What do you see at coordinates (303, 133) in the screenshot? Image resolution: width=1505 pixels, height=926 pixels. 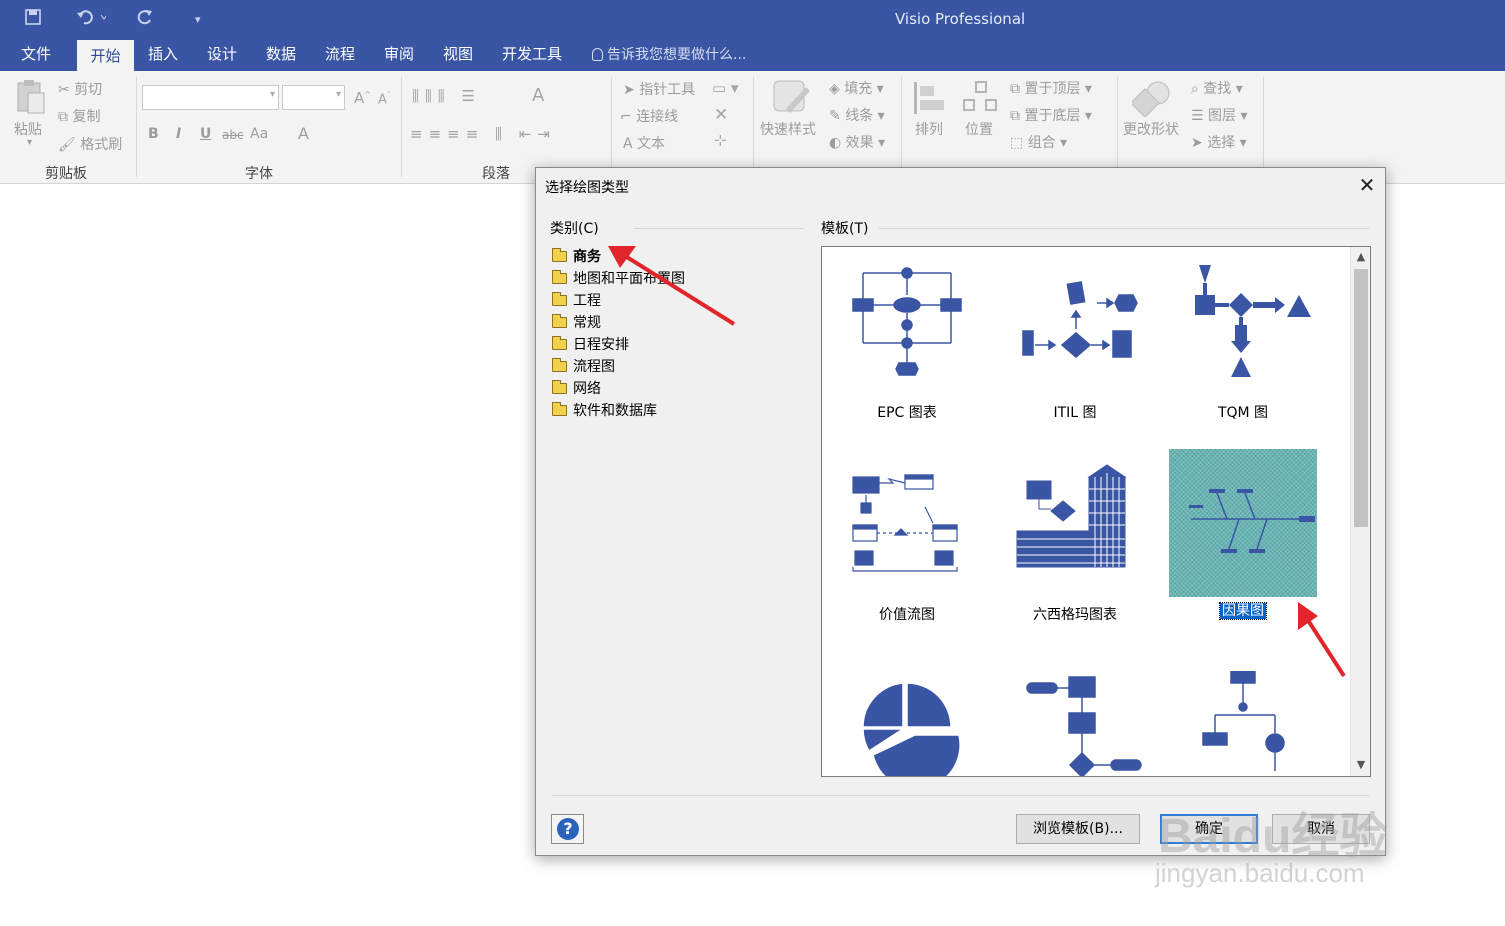 I see `font-color-button: A` at bounding box center [303, 133].